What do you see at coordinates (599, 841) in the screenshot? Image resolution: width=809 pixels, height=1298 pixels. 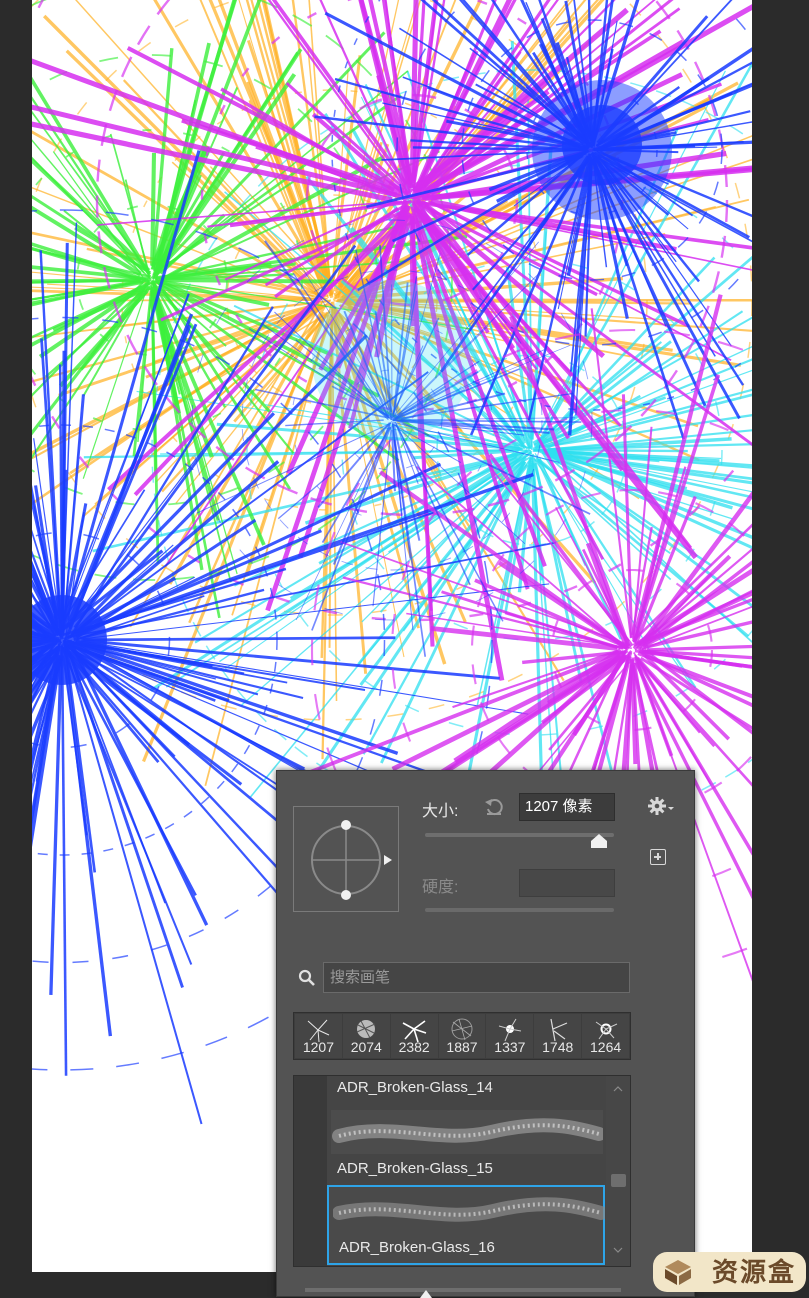 I see `size-slider-thumb` at bounding box center [599, 841].